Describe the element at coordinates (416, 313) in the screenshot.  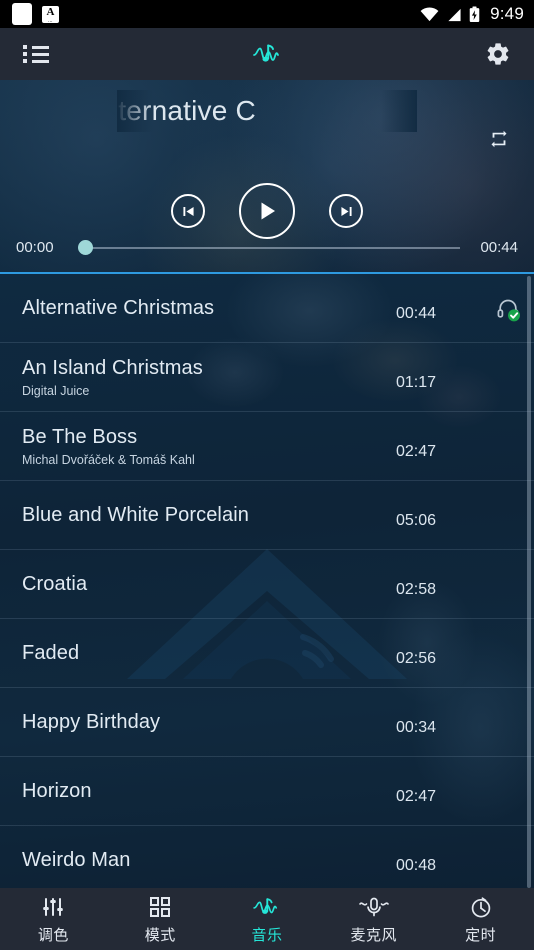
I see `song-duration: 00:44` at that location.